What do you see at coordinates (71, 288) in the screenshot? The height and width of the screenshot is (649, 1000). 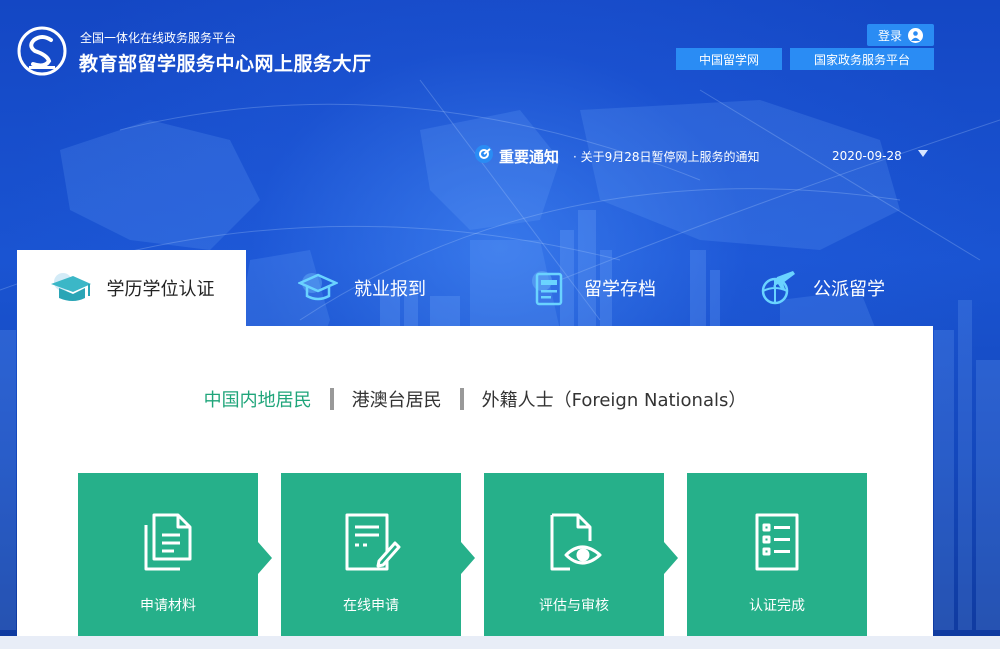 I see `graduation-cap-icon` at bounding box center [71, 288].